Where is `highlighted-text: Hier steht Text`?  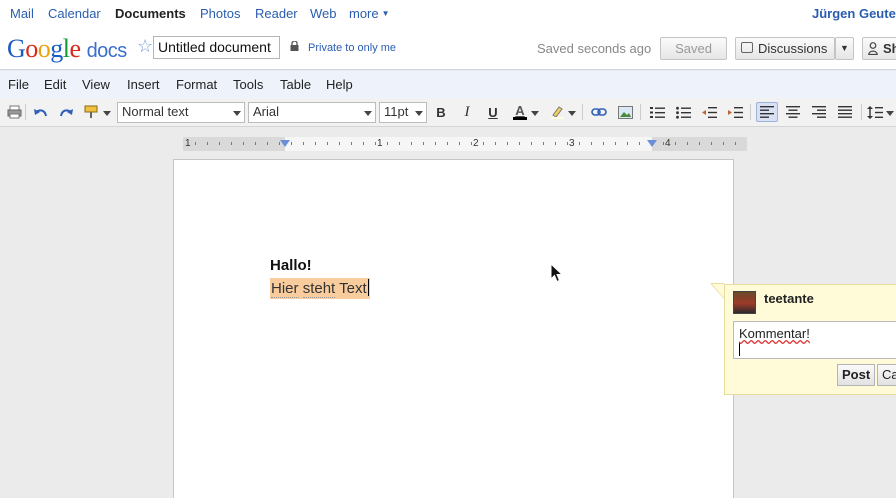 highlighted-text: Hier steht Text is located at coordinates (320, 288).